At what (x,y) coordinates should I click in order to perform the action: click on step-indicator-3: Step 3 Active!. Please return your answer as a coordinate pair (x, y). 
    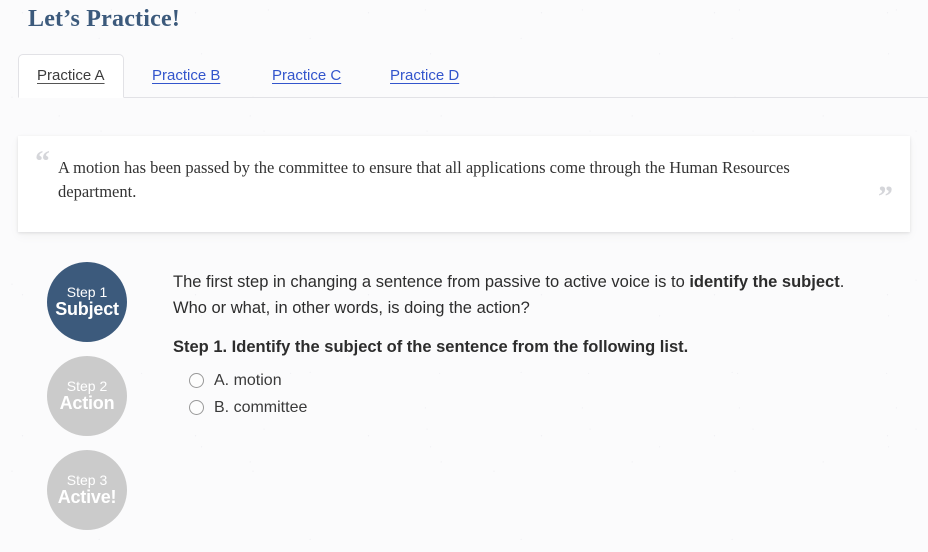
    Looking at the image, I should click on (87, 490).